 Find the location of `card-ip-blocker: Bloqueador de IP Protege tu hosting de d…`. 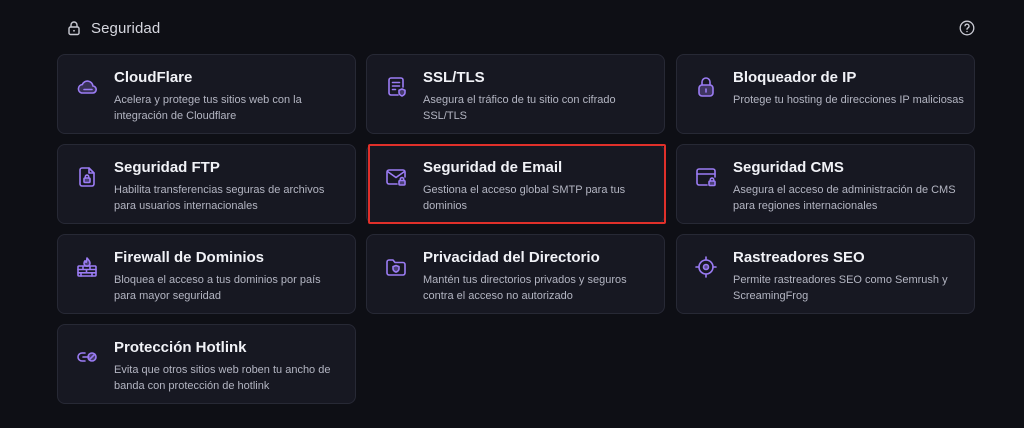

card-ip-blocker: Bloqueador de IP Protege tu hosting de d… is located at coordinates (825, 94).